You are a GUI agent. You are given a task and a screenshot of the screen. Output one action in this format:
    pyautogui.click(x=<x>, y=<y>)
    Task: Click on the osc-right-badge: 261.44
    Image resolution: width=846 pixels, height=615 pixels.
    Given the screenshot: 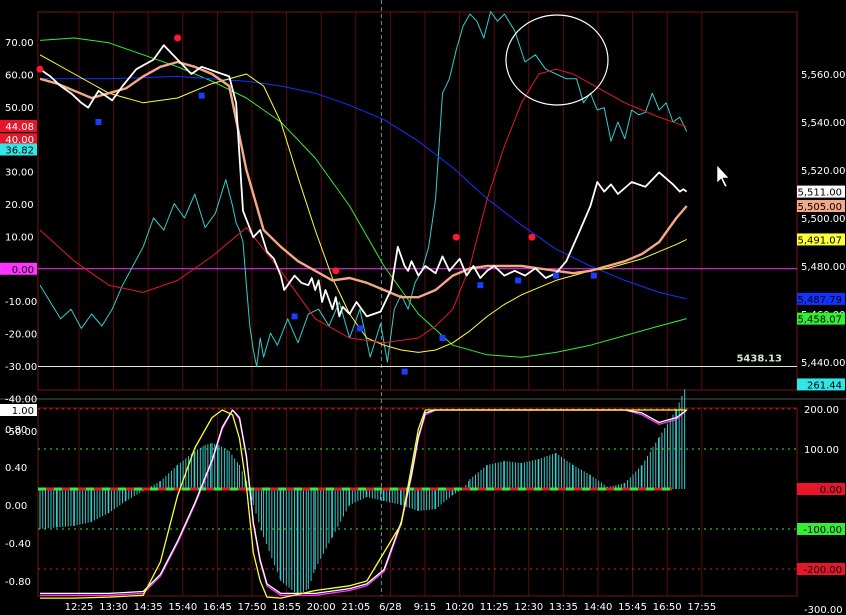 What is the action you would take?
    pyautogui.click(x=824, y=385)
    